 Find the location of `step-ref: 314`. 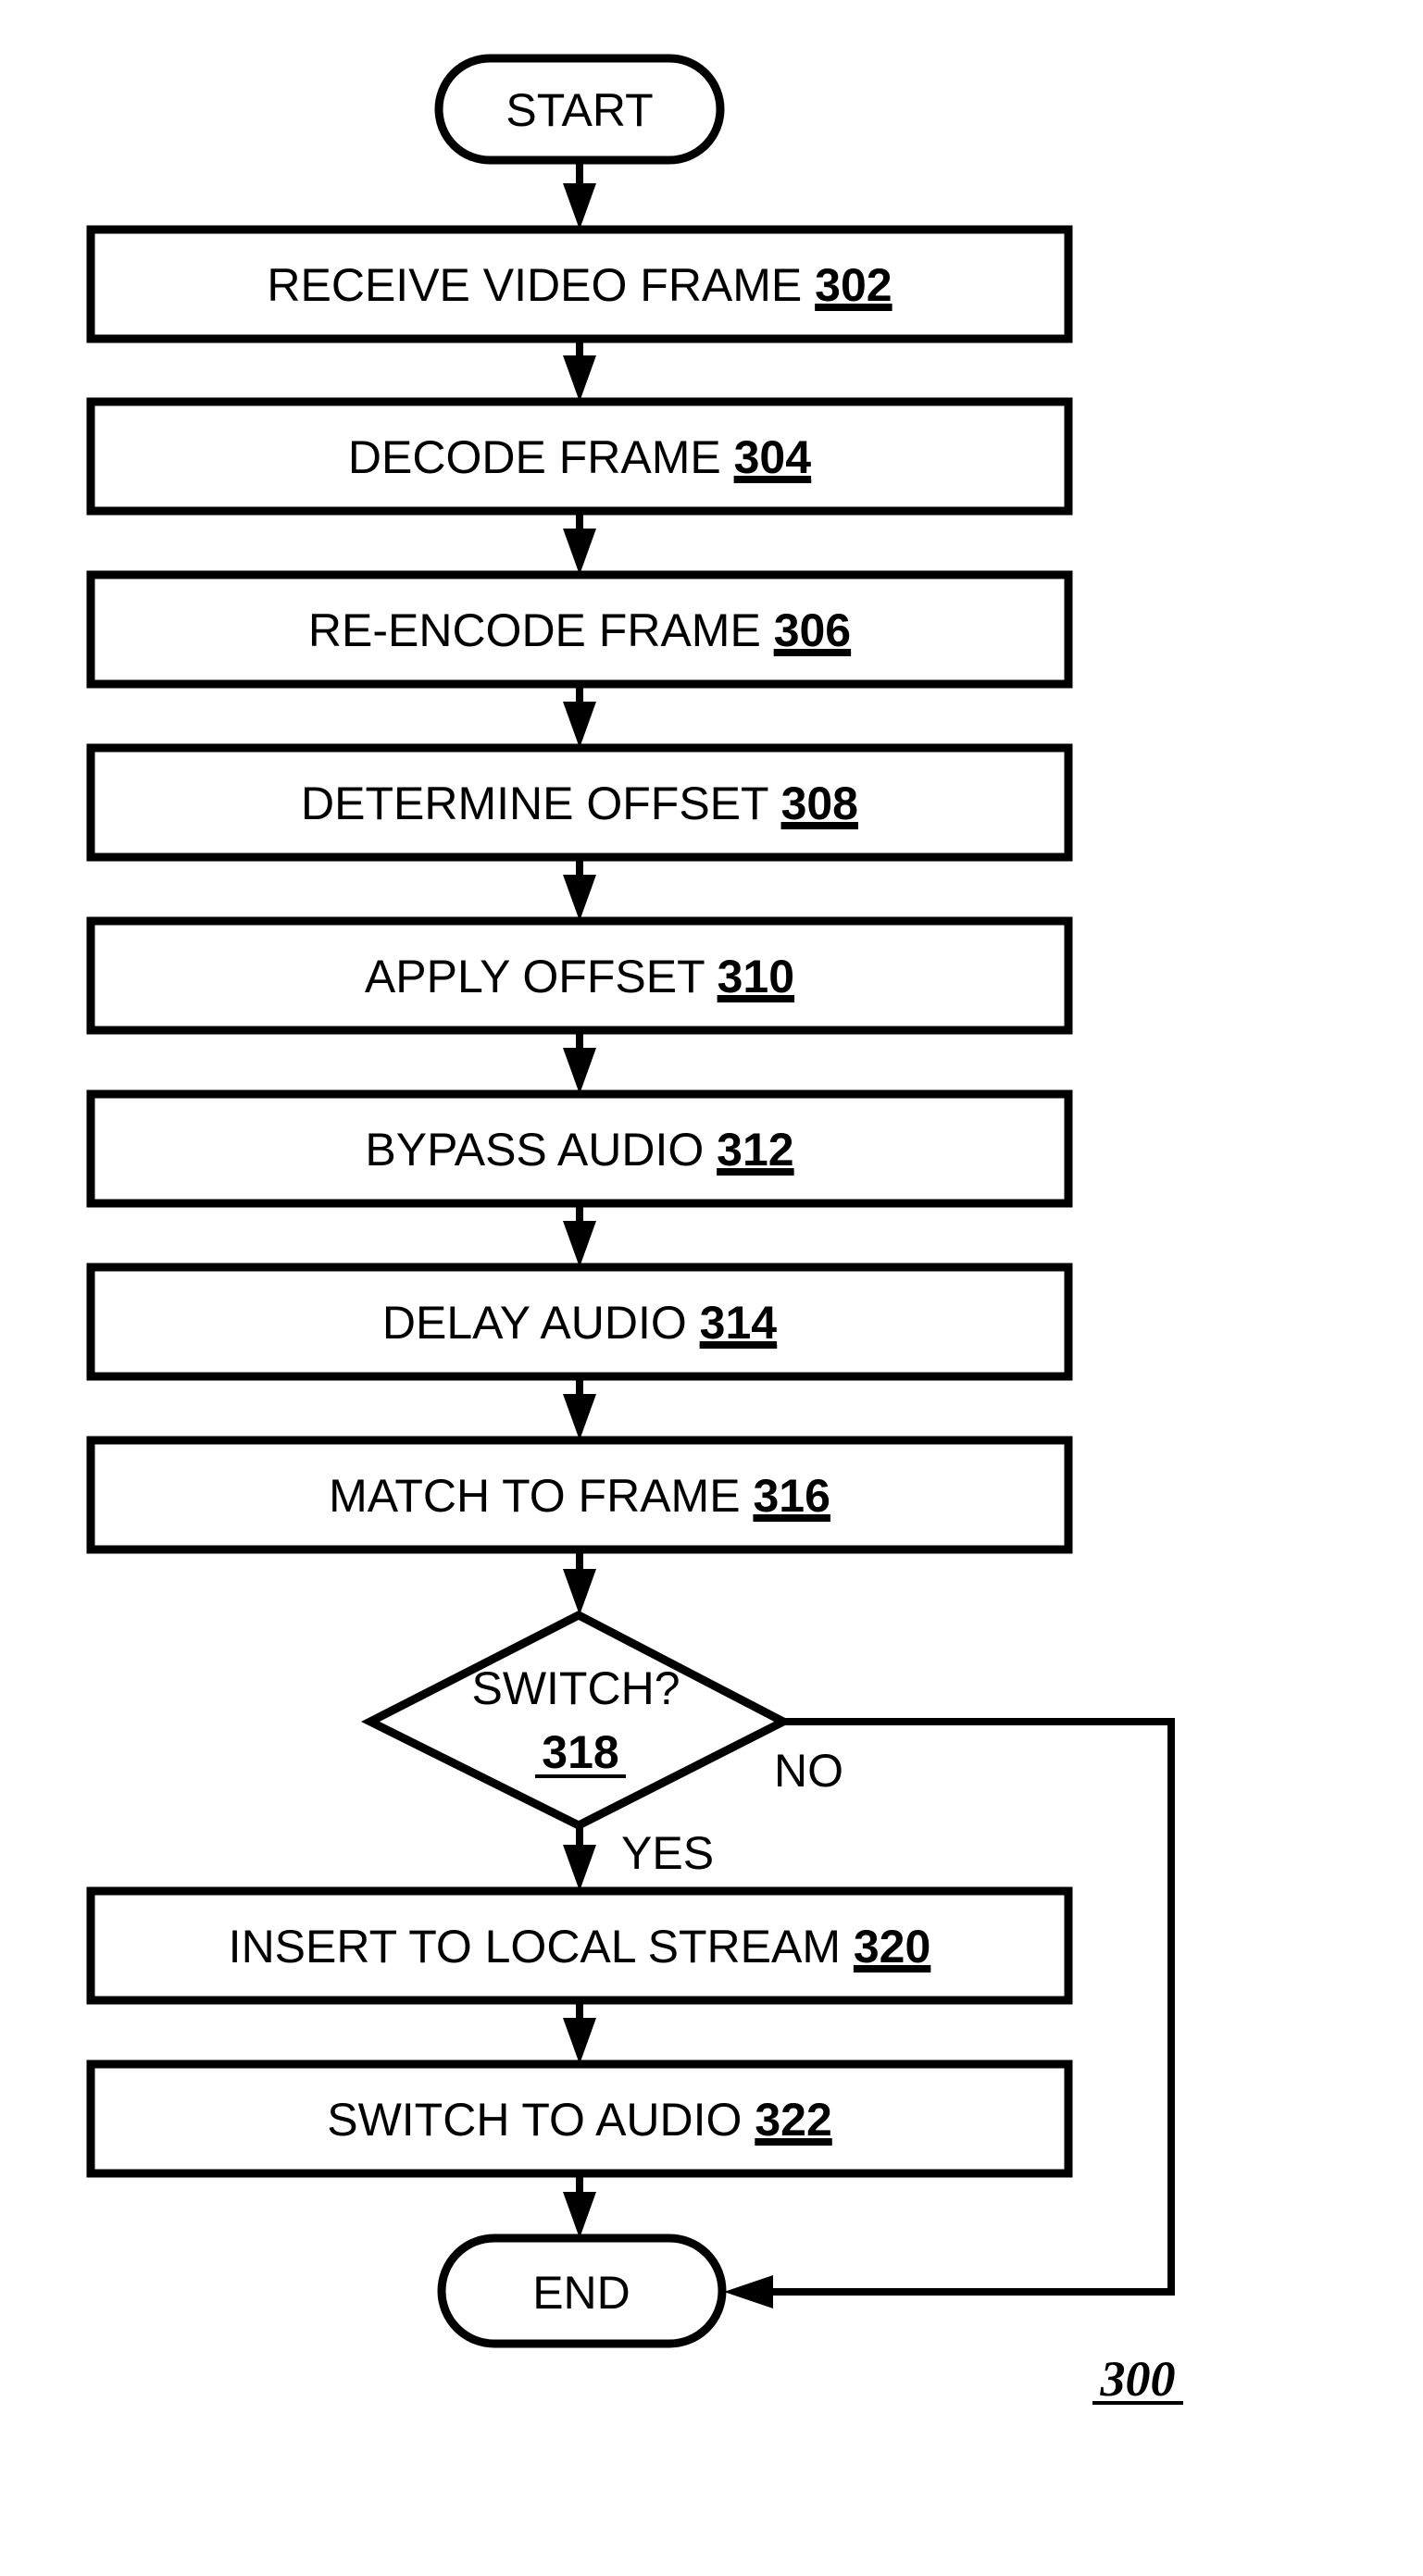

step-ref: 314 is located at coordinates (739, 1323).